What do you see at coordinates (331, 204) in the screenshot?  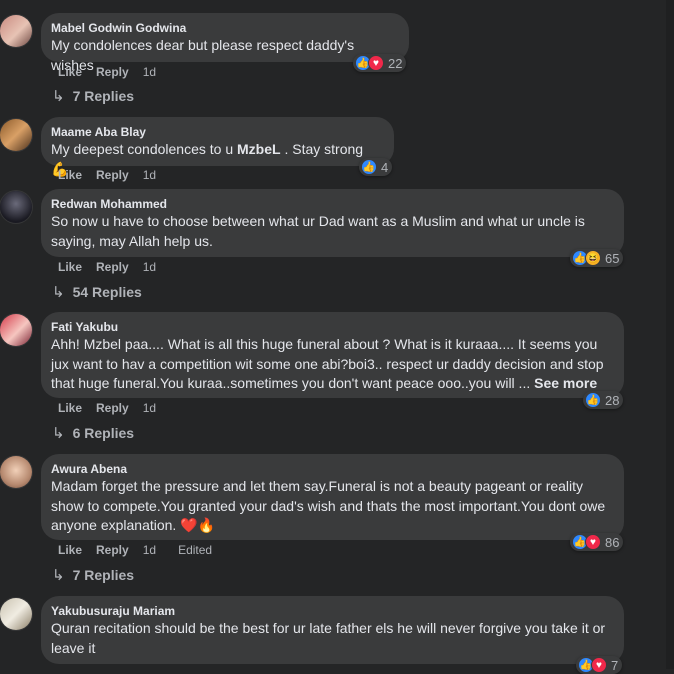 I see `comment-author: Redwan Mohammed` at bounding box center [331, 204].